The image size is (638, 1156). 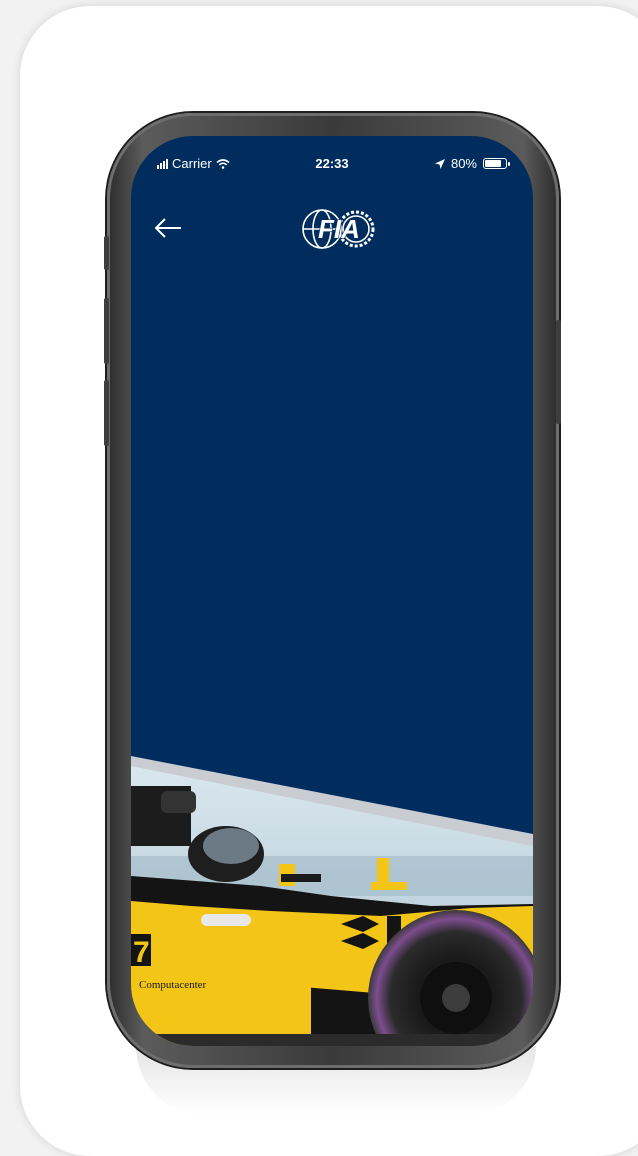 I want to click on battery-fill, so click(x=493, y=163).